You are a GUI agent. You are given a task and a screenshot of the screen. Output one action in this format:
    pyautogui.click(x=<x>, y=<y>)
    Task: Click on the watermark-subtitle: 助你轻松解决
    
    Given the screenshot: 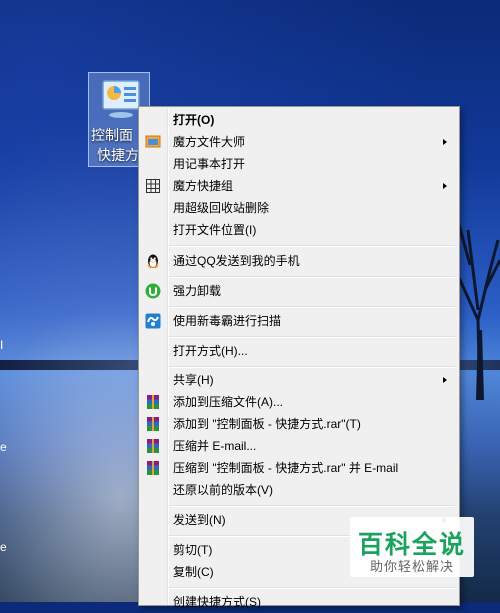 What is the action you would take?
    pyautogui.click(x=411, y=566)
    